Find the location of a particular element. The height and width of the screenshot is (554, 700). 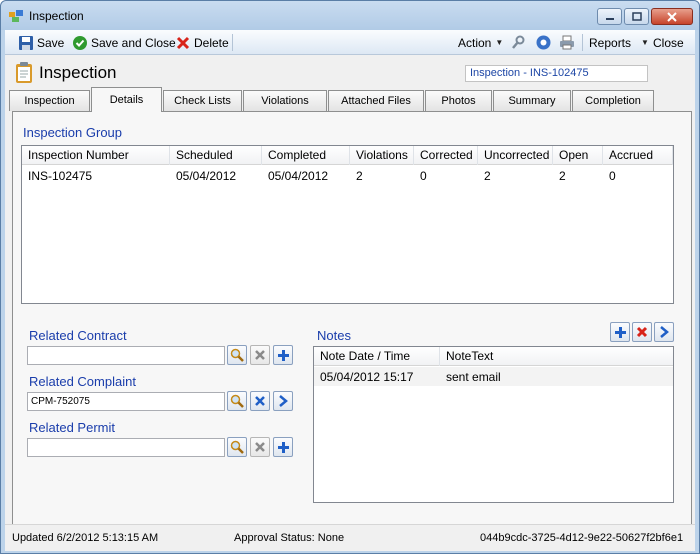

table-cell: INS-102475 is located at coordinates (60, 176).